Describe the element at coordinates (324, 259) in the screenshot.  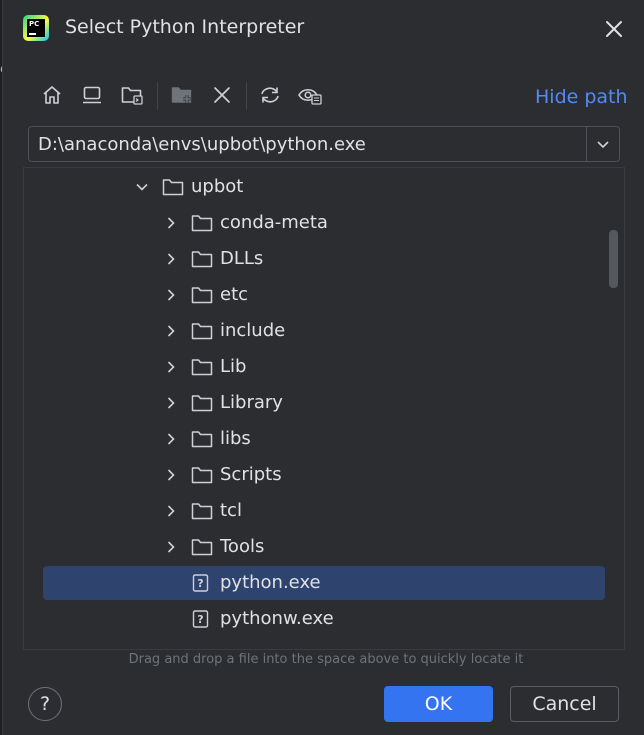
I see `tree-folder-row: DLLs` at that location.